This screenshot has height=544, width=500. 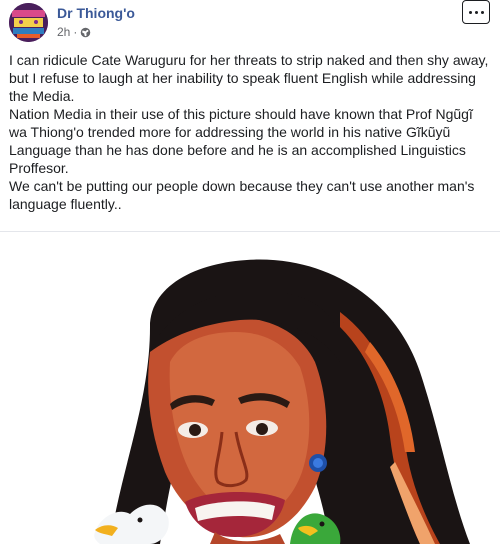 I want to click on avatar-image, so click(x=28, y=22).